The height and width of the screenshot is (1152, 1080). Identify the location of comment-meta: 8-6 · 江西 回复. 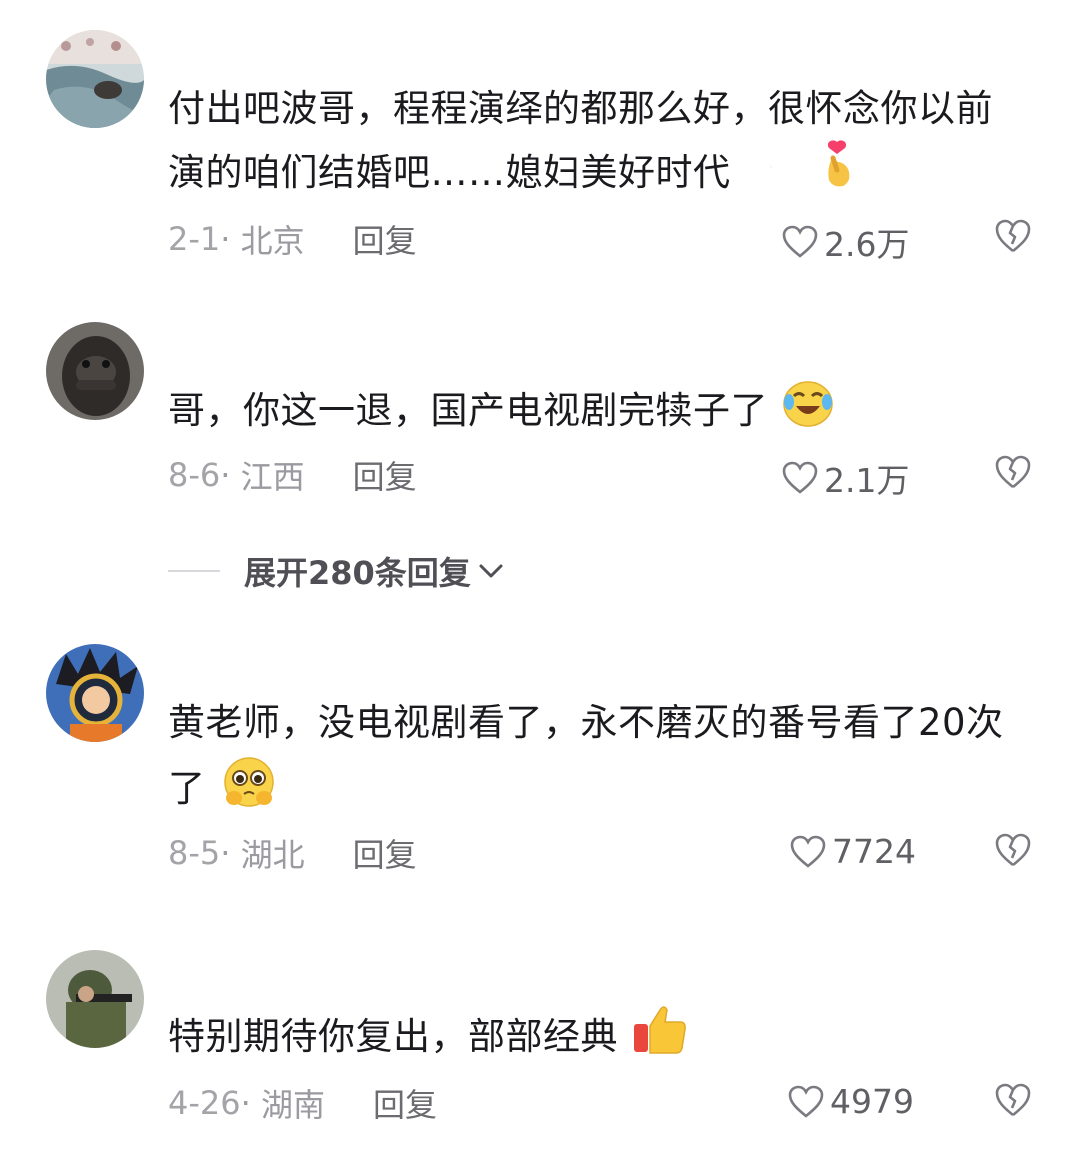
(292, 475).